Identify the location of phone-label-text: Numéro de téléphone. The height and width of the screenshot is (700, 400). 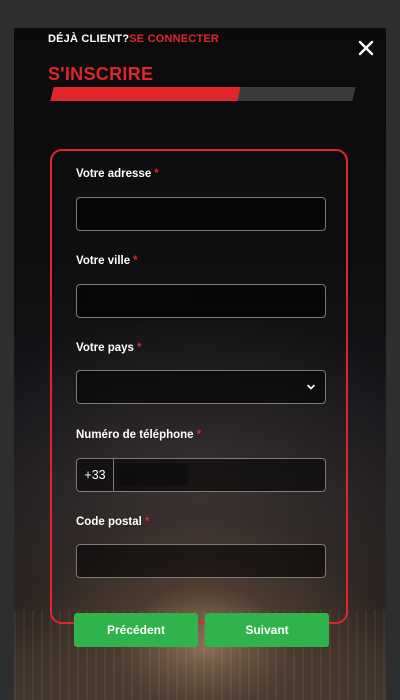
(135, 435).